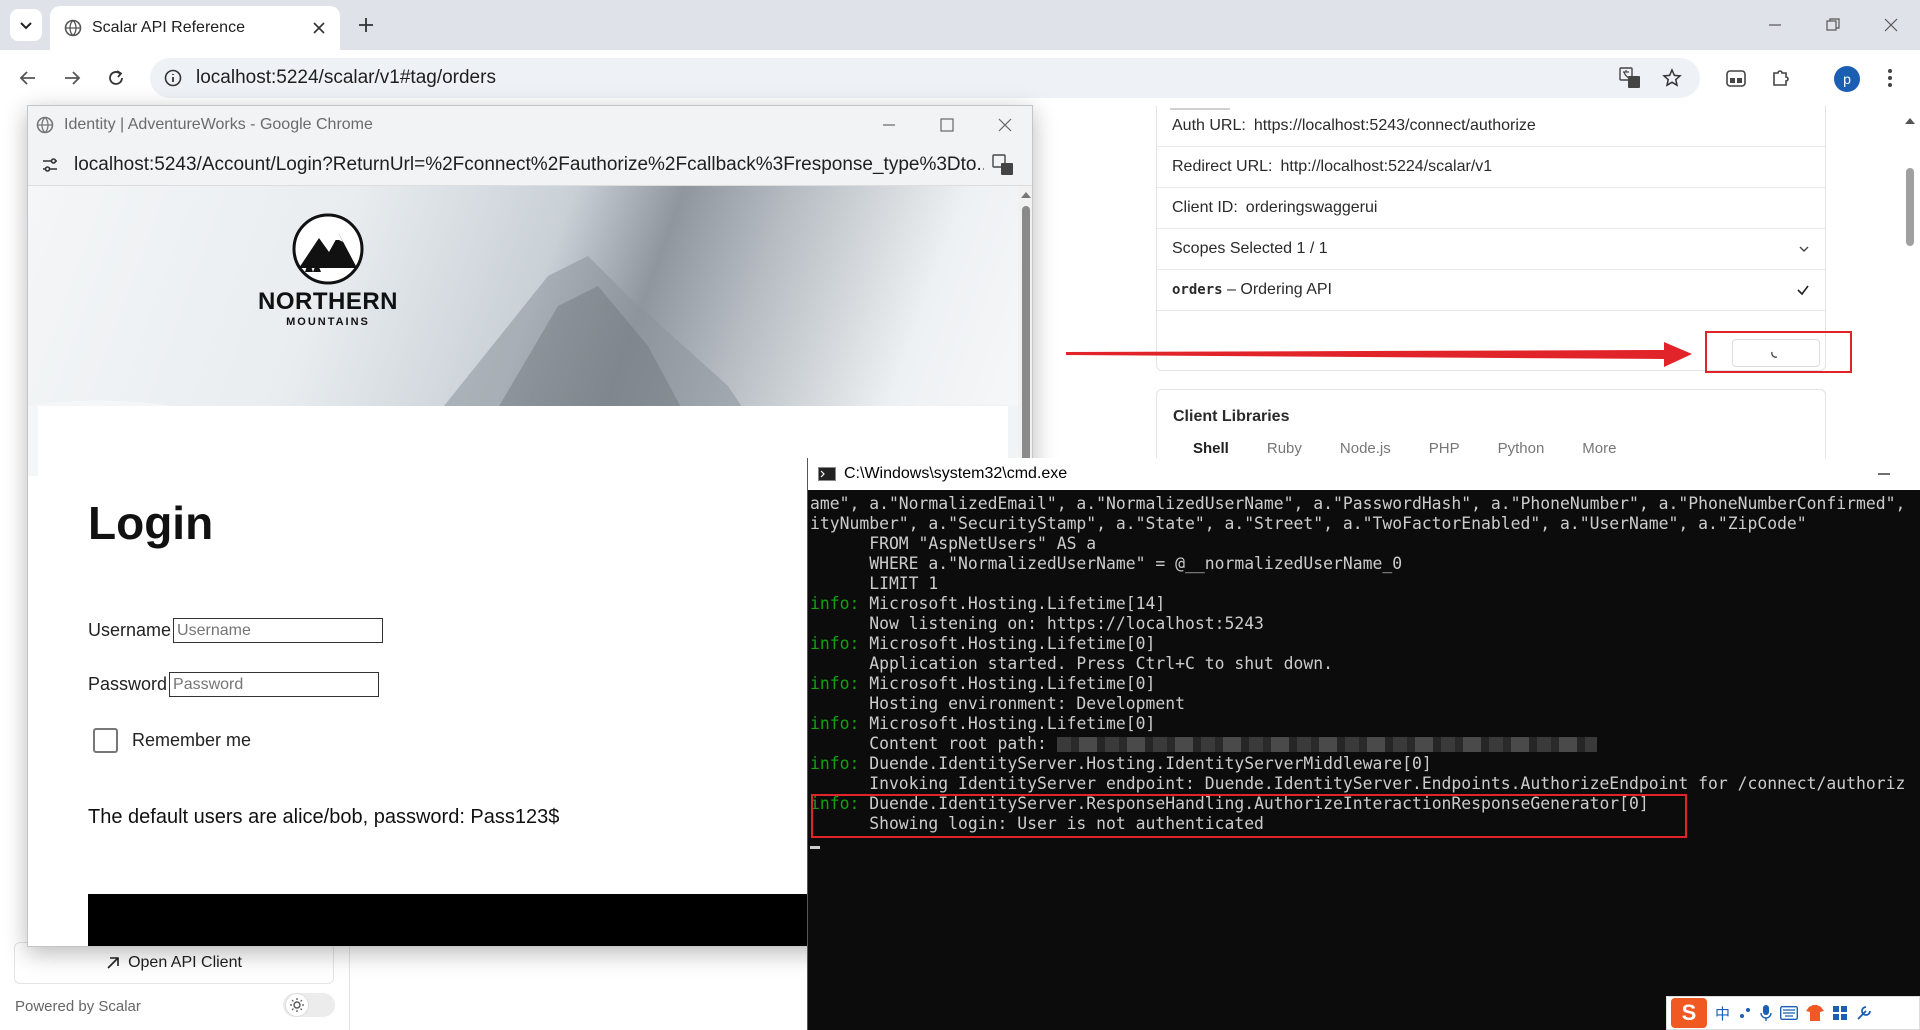 The height and width of the screenshot is (1030, 1920). I want to click on star-icon, so click(1672, 77).